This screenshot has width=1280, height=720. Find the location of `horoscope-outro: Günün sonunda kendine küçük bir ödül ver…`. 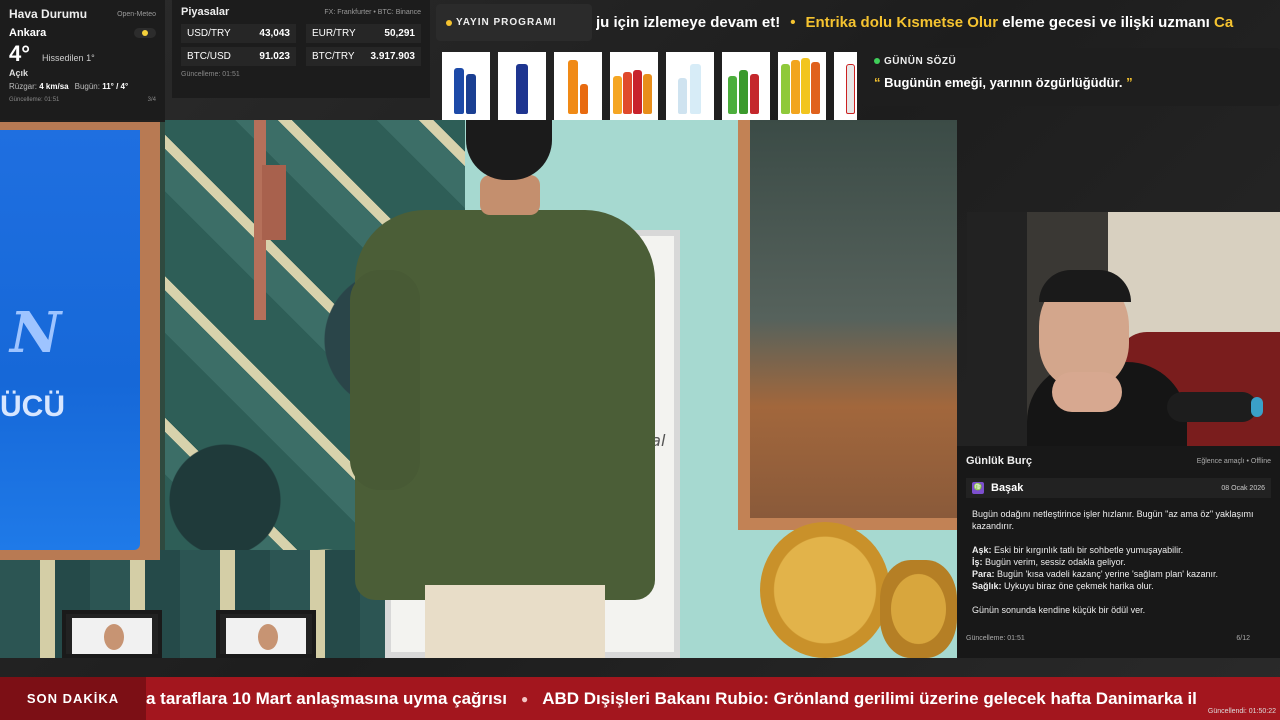

horoscope-outro: Günün sonunda kendine küçük bir ödül ver… is located at coordinates (1059, 610).